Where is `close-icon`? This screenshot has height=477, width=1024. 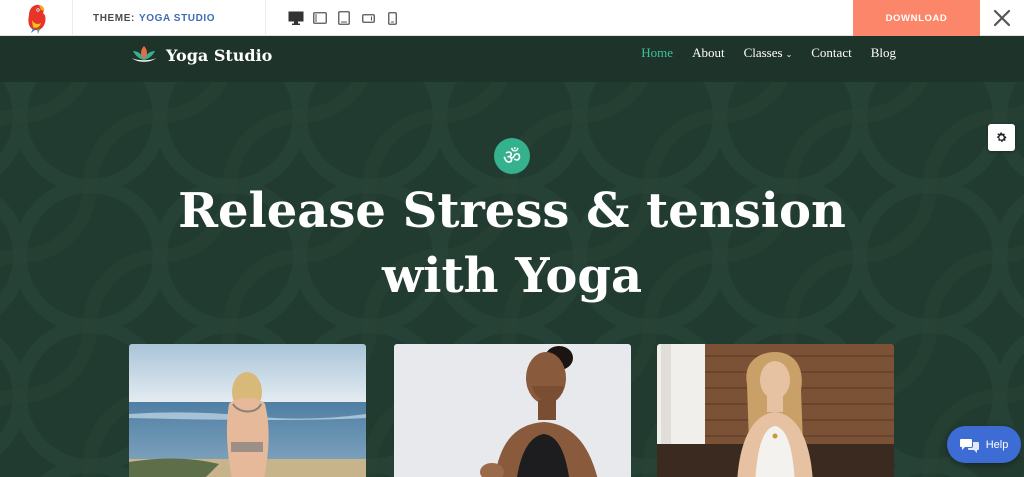 close-icon is located at coordinates (1002, 18).